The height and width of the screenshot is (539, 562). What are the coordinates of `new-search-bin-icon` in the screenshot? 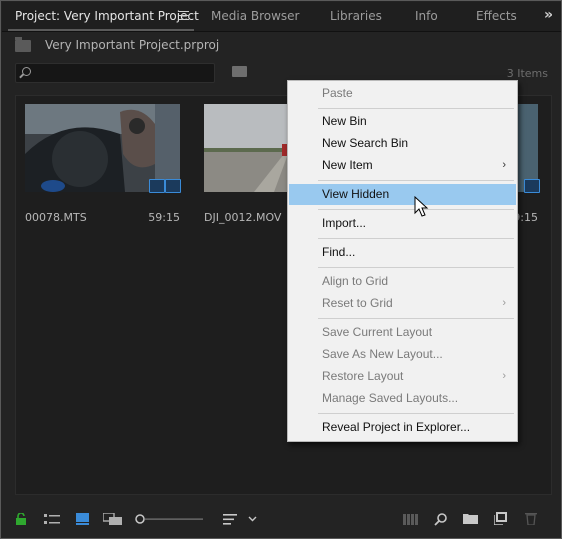 It's located at (239, 71).